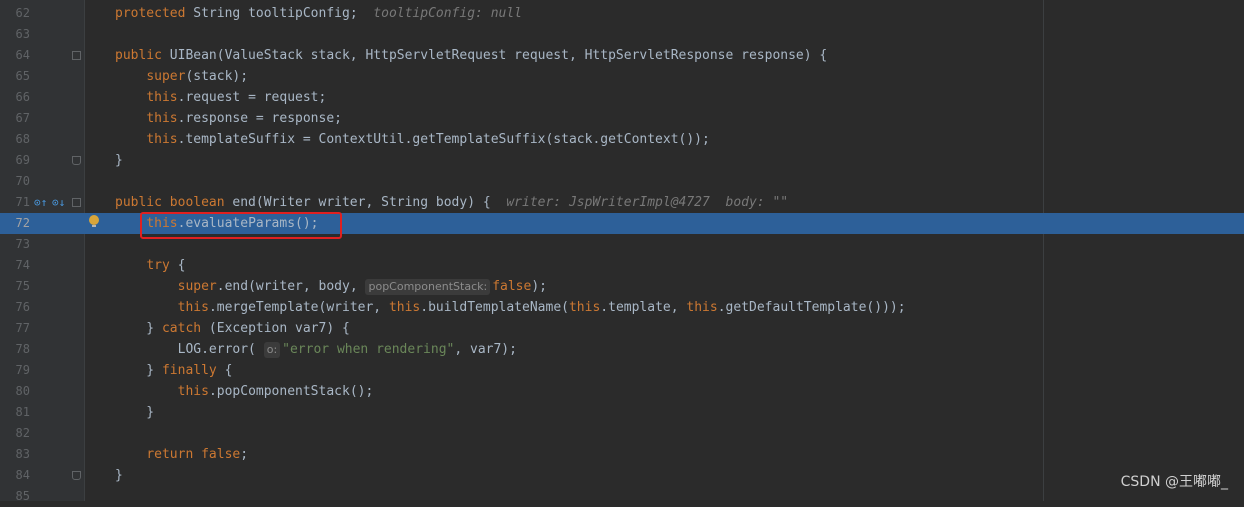 This screenshot has width=1244, height=507. What do you see at coordinates (485, 349) in the screenshot?
I see `code-token: , var7);` at bounding box center [485, 349].